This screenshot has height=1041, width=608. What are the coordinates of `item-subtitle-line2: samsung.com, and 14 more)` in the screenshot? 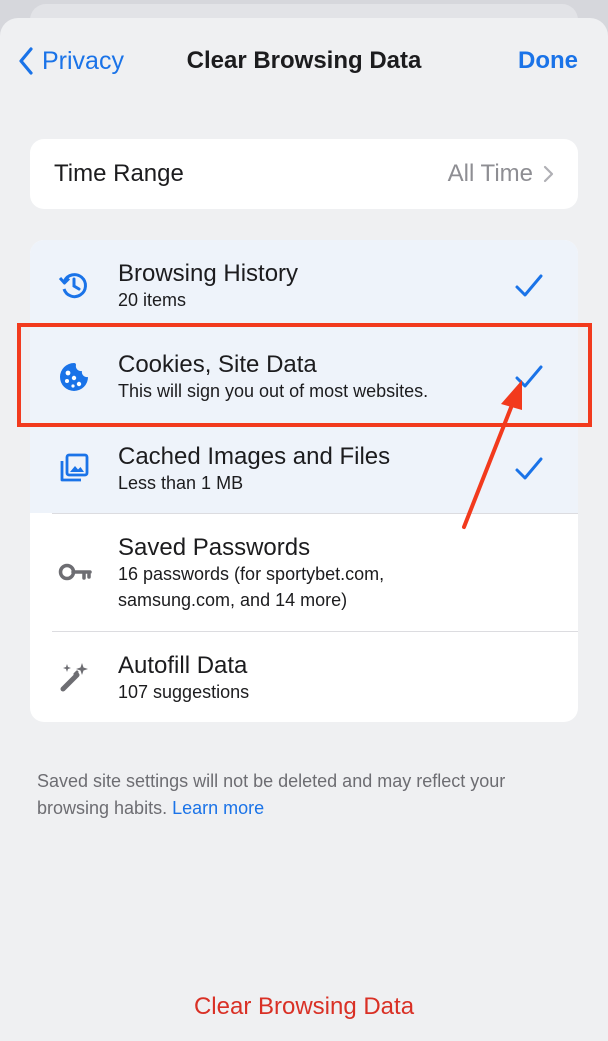 It's located at (233, 600).